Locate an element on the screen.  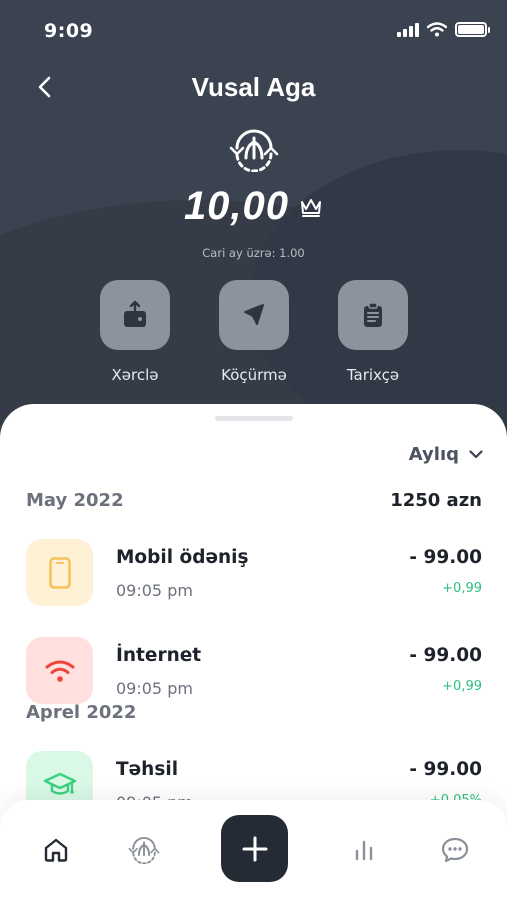
group-title: May 2022 is located at coordinates (75, 500).